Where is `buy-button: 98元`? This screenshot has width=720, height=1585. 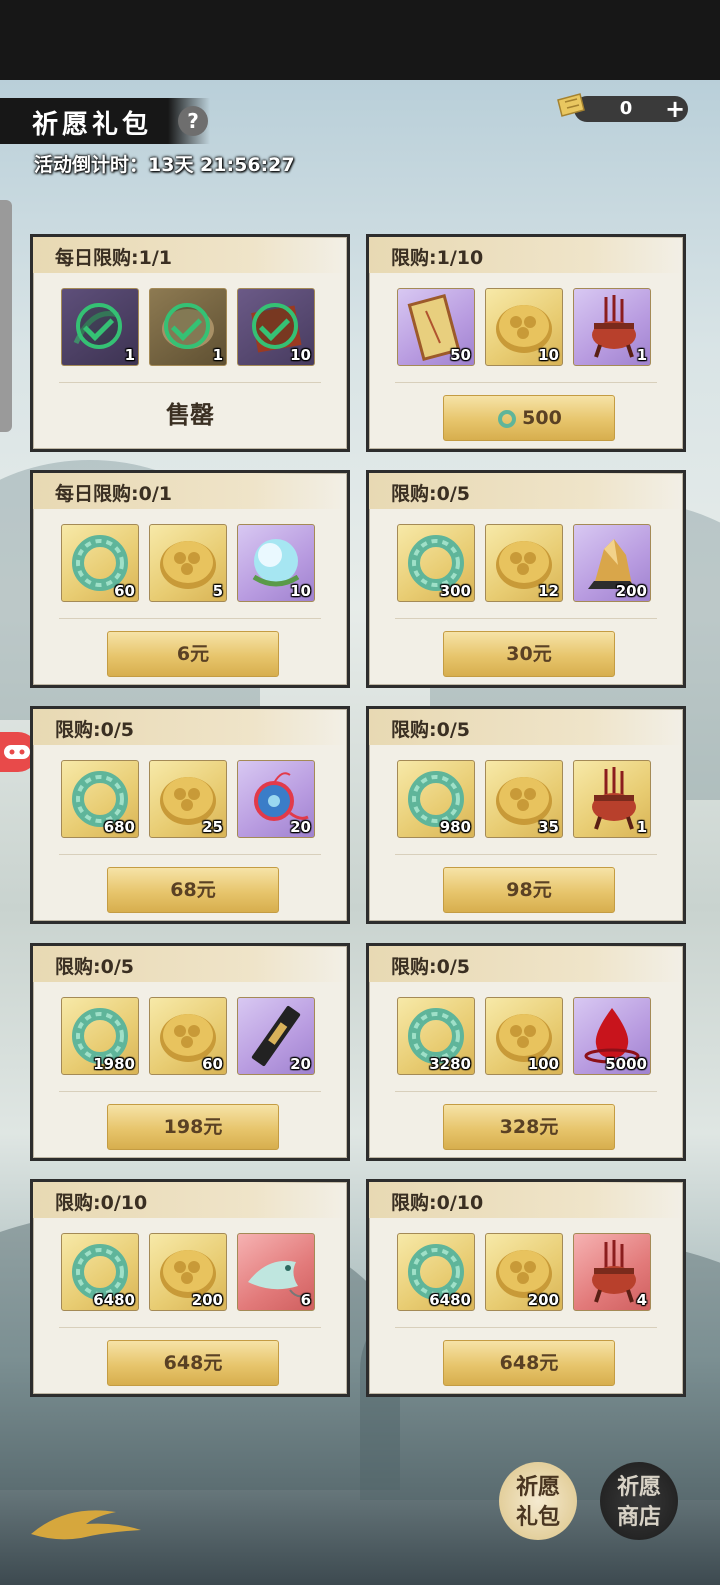
buy-button: 98元 is located at coordinates (529, 890).